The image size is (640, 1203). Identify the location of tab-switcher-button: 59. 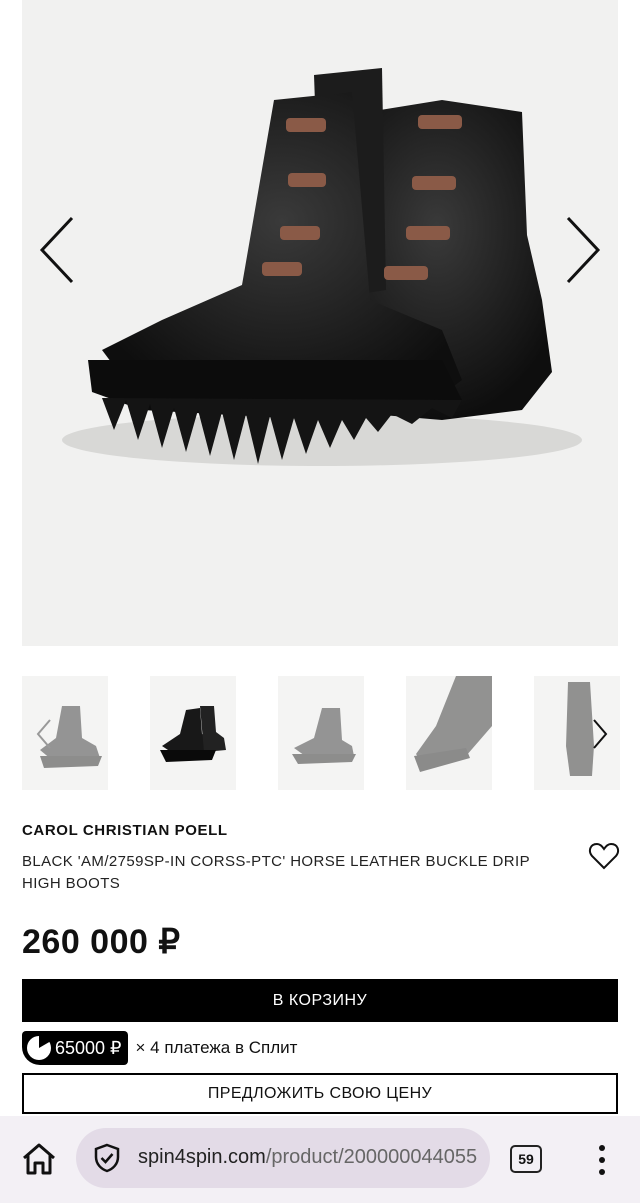
(526, 1159).